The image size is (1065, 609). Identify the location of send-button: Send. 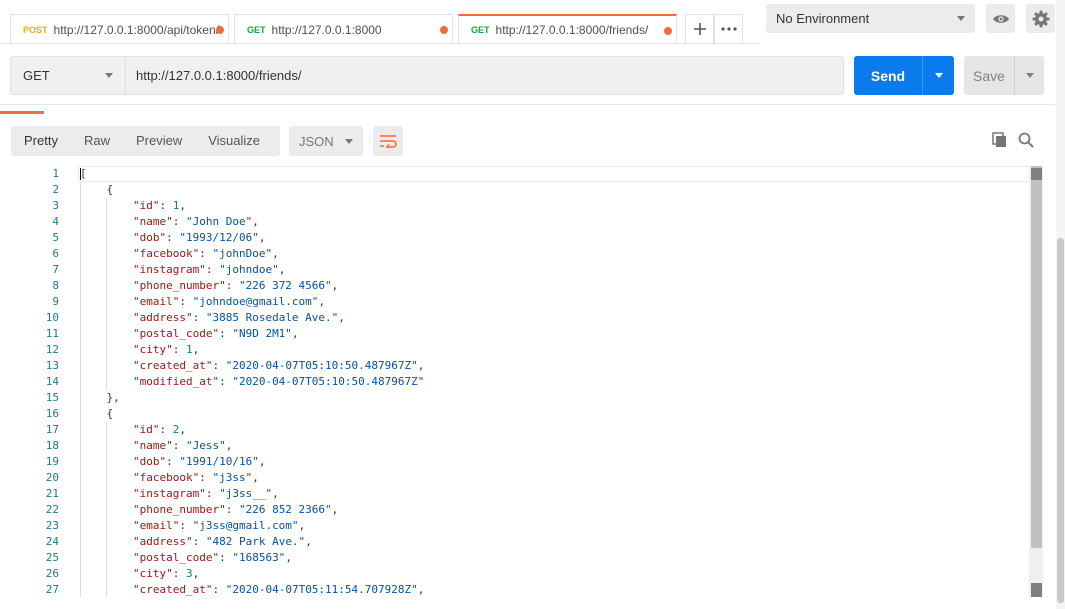
(904, 75).